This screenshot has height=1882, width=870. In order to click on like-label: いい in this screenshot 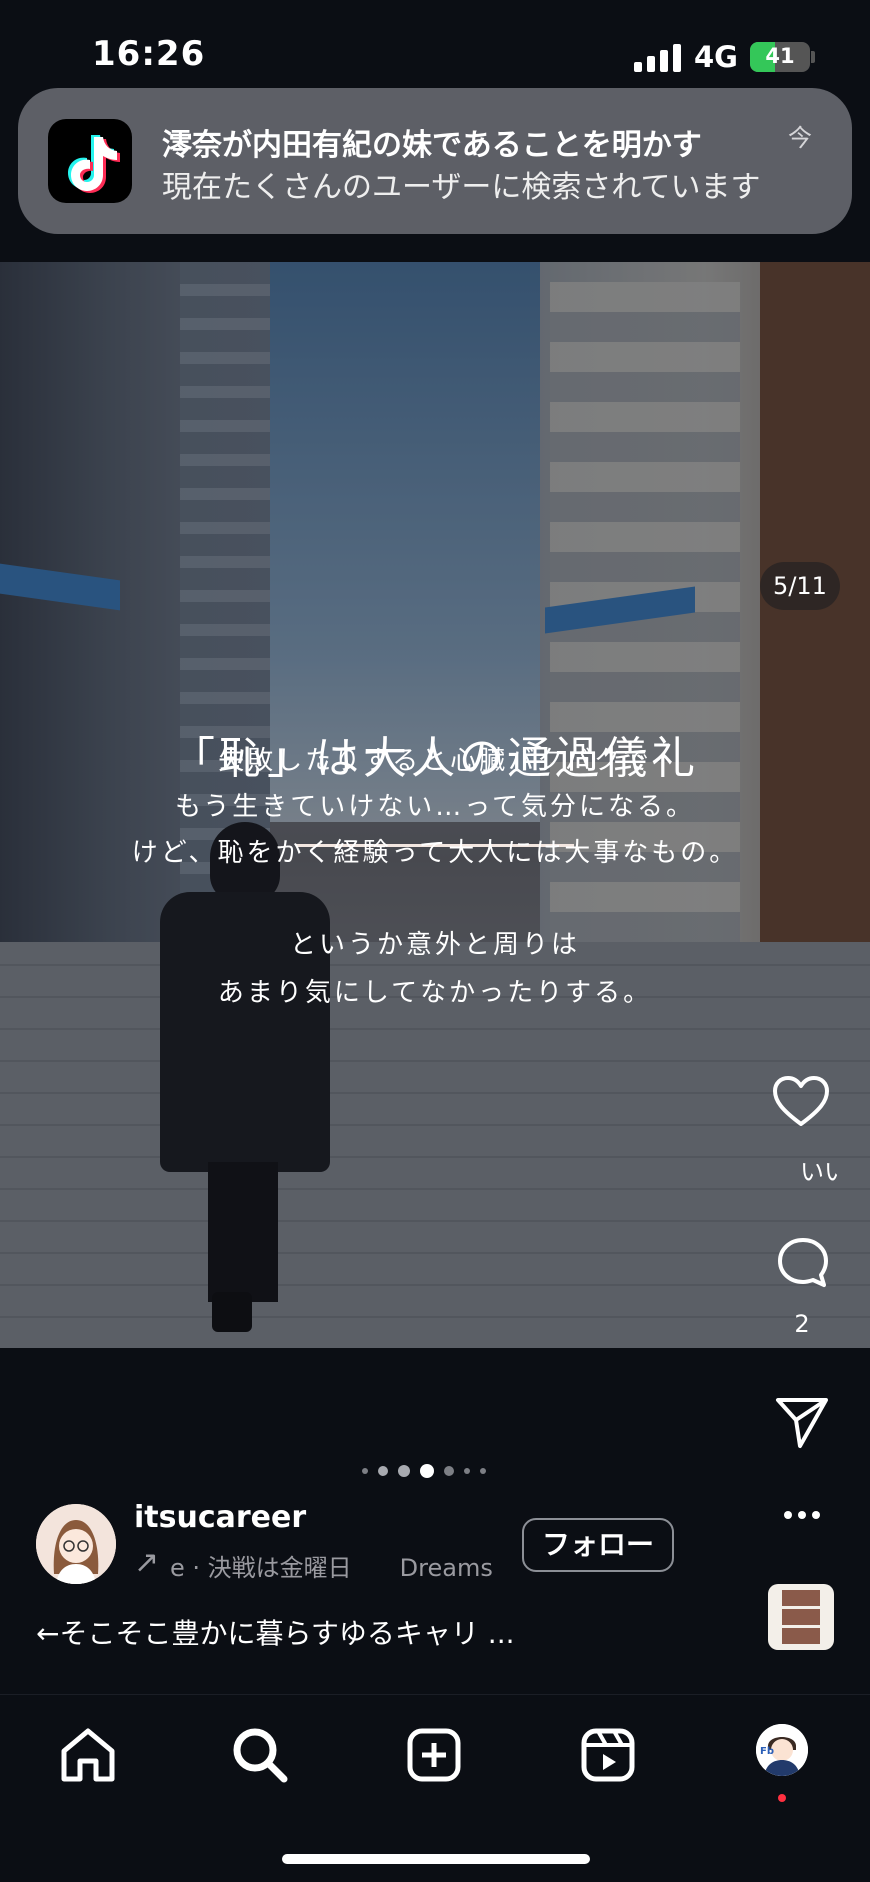, I will do `click(820, 1172)`.